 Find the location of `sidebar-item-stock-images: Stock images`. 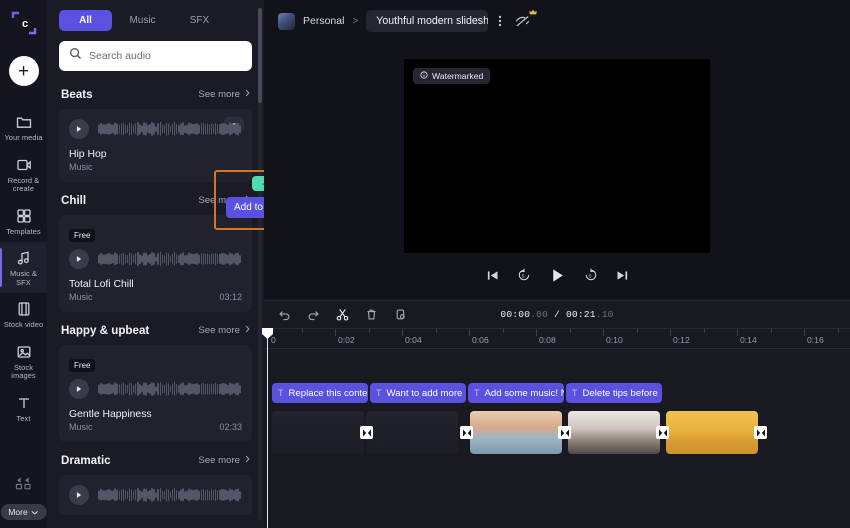

sidebar-item-stock-images: Stock images is located at coordinates (23, 361).